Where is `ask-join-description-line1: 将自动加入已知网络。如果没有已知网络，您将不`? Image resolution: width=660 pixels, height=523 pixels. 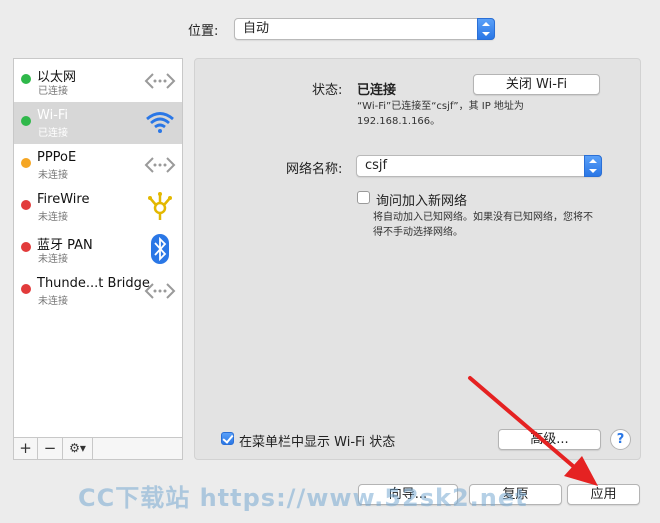 ask-join-description-line1: 将自动加入已知网络。如果没有已知网络，您将不 is located at coordinates (483, 217).